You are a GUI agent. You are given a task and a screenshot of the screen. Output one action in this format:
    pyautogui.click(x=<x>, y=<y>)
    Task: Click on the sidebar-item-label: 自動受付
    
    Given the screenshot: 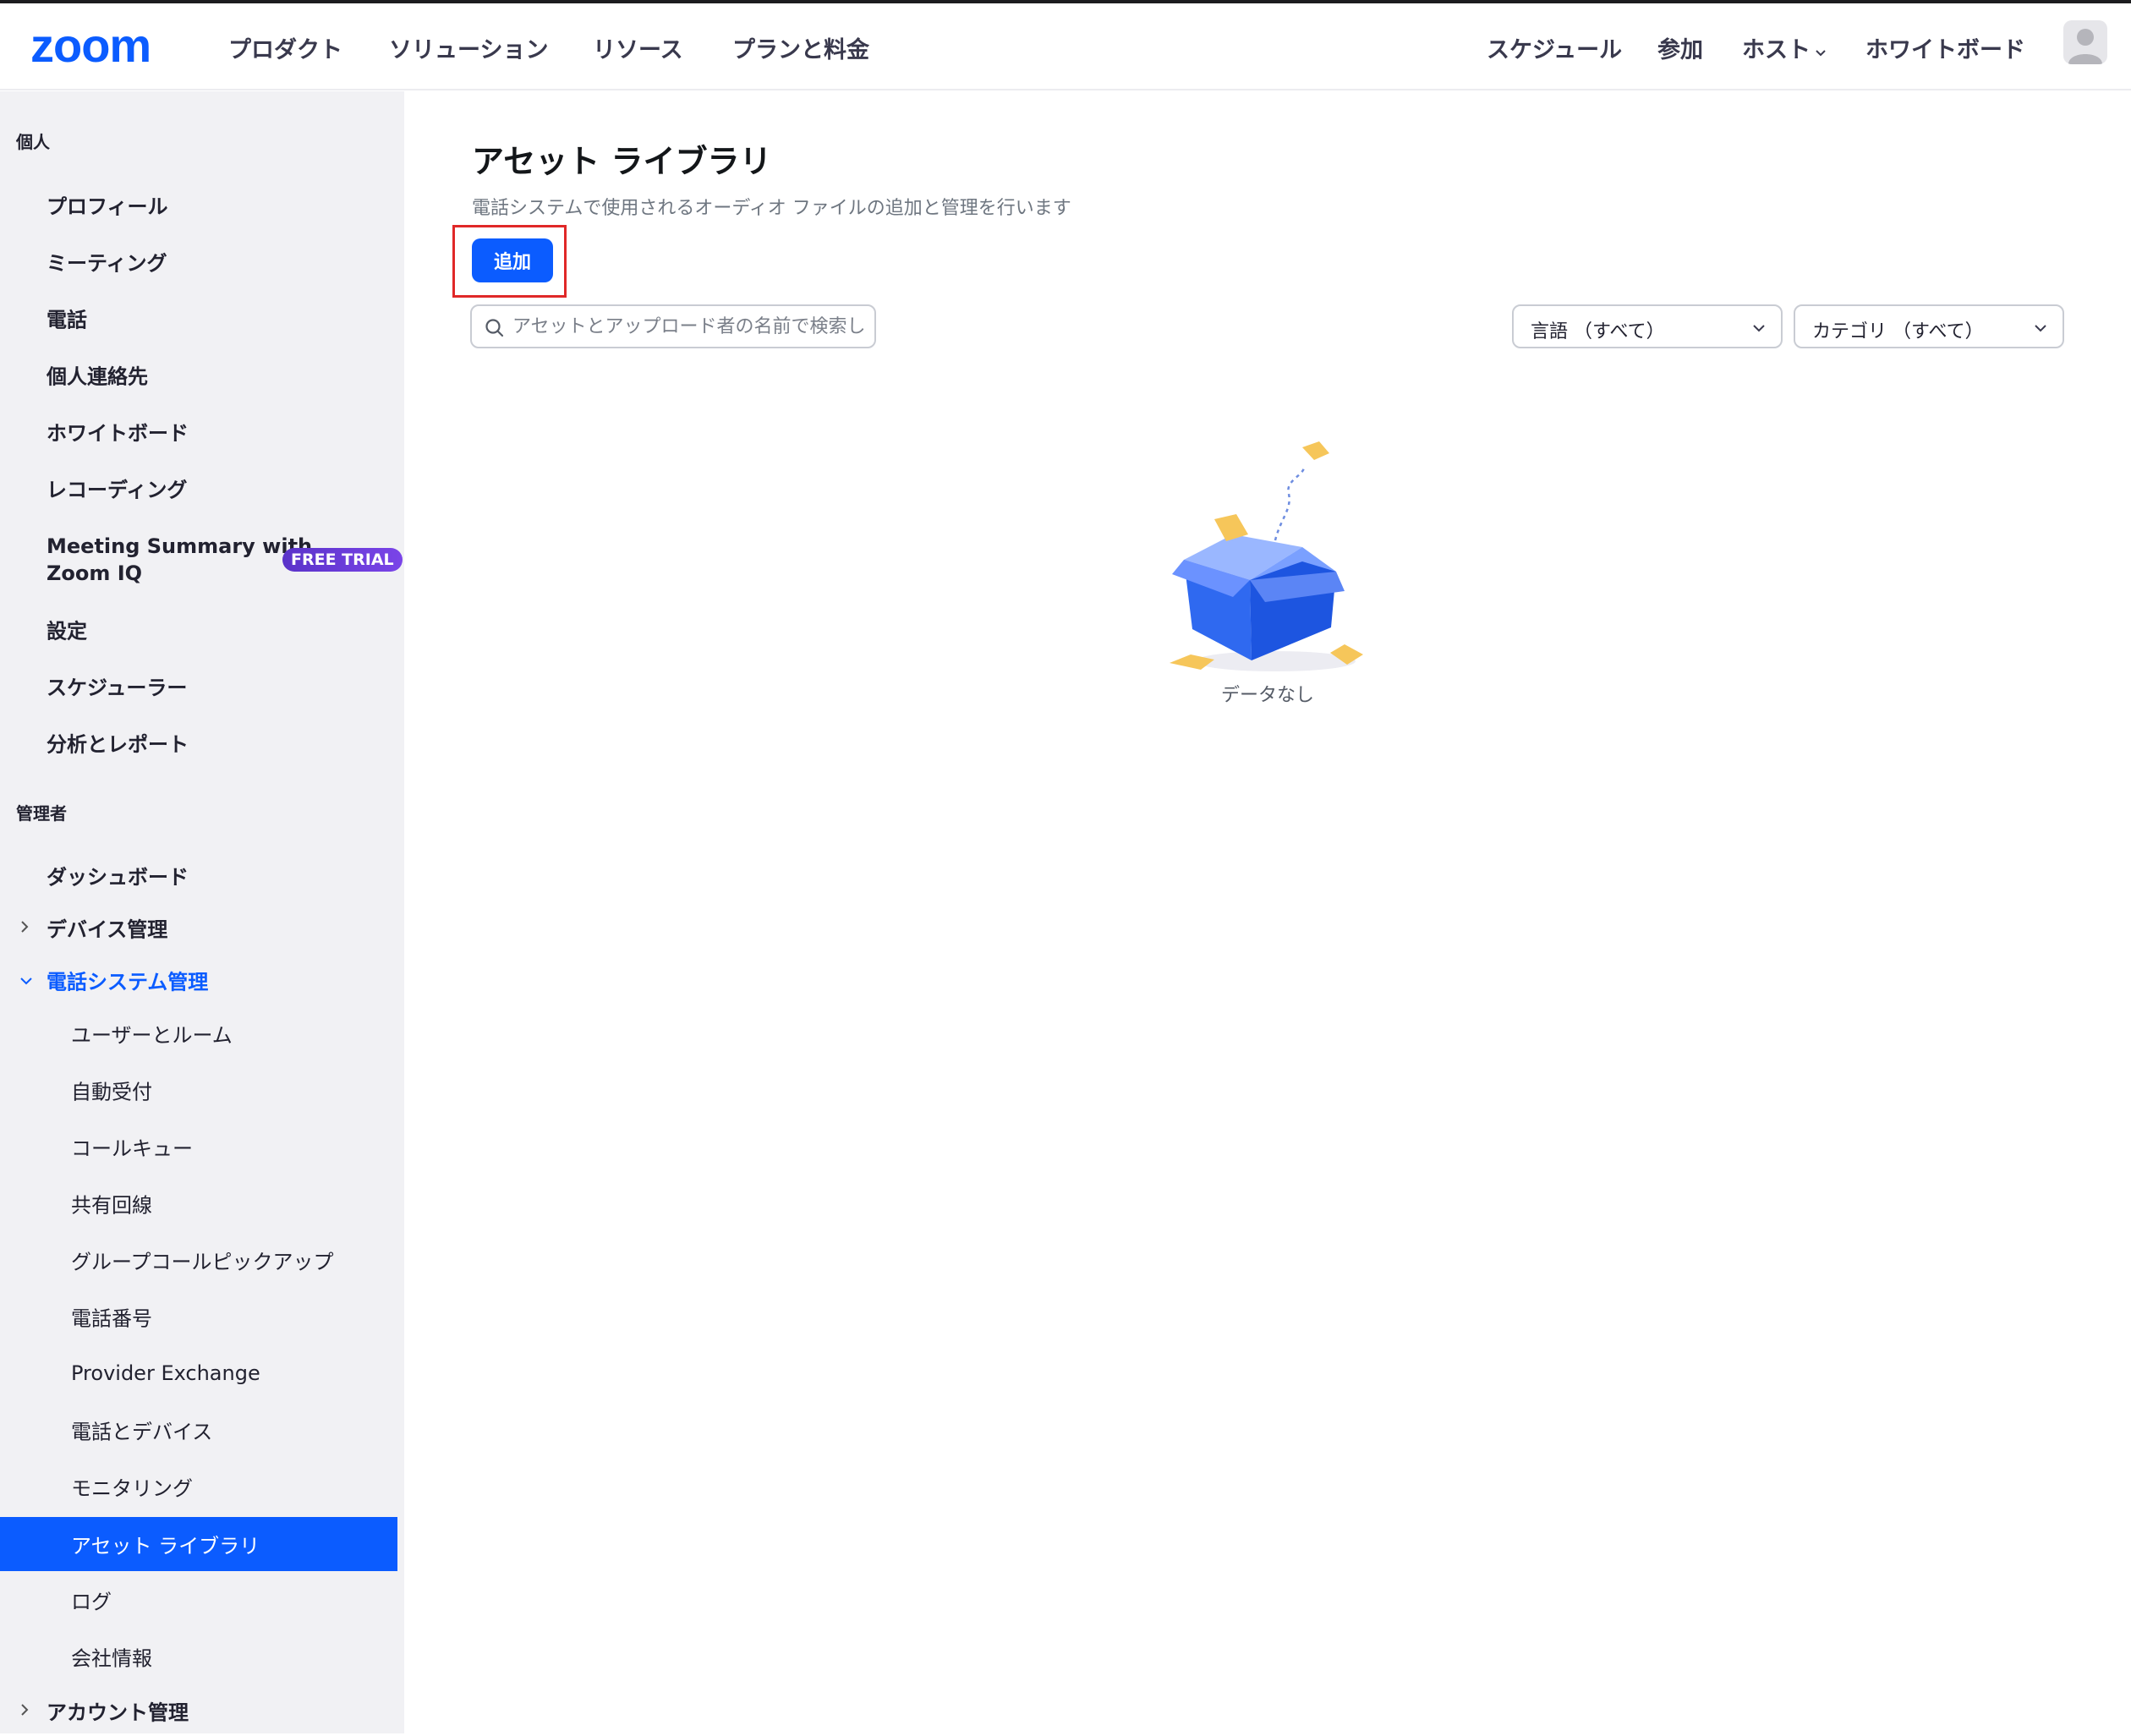 What is the action you would take?
    pyautogui.click(x=111, y=1092)
    